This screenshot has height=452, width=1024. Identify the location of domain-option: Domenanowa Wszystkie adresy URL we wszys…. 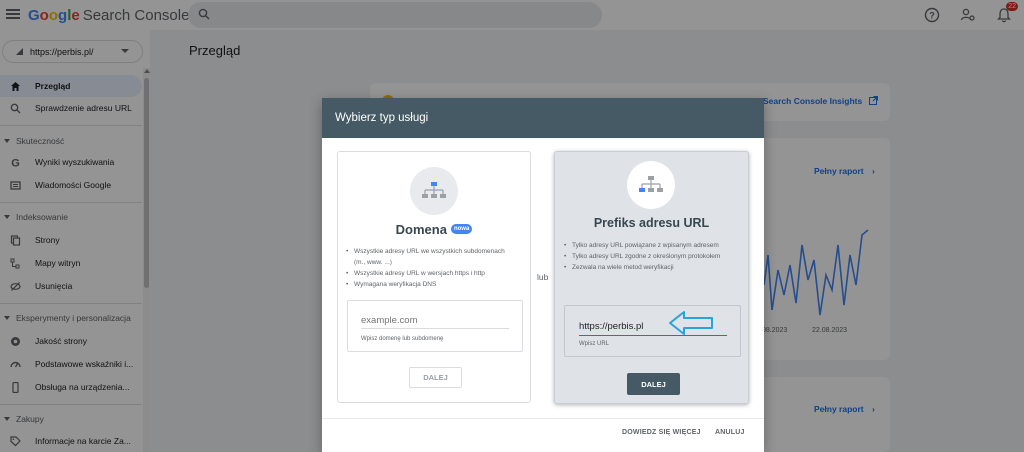
(434, 277).